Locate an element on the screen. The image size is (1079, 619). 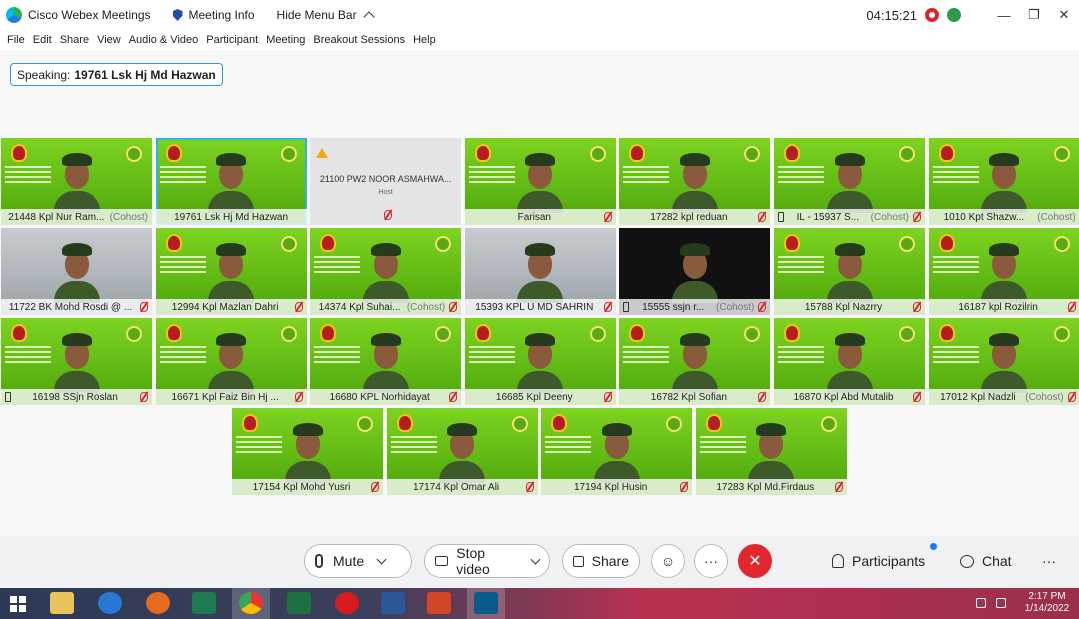
participant-tile: 21448 Kpl Nur Ram... (Cohost) is located at coordinates (76, 181).